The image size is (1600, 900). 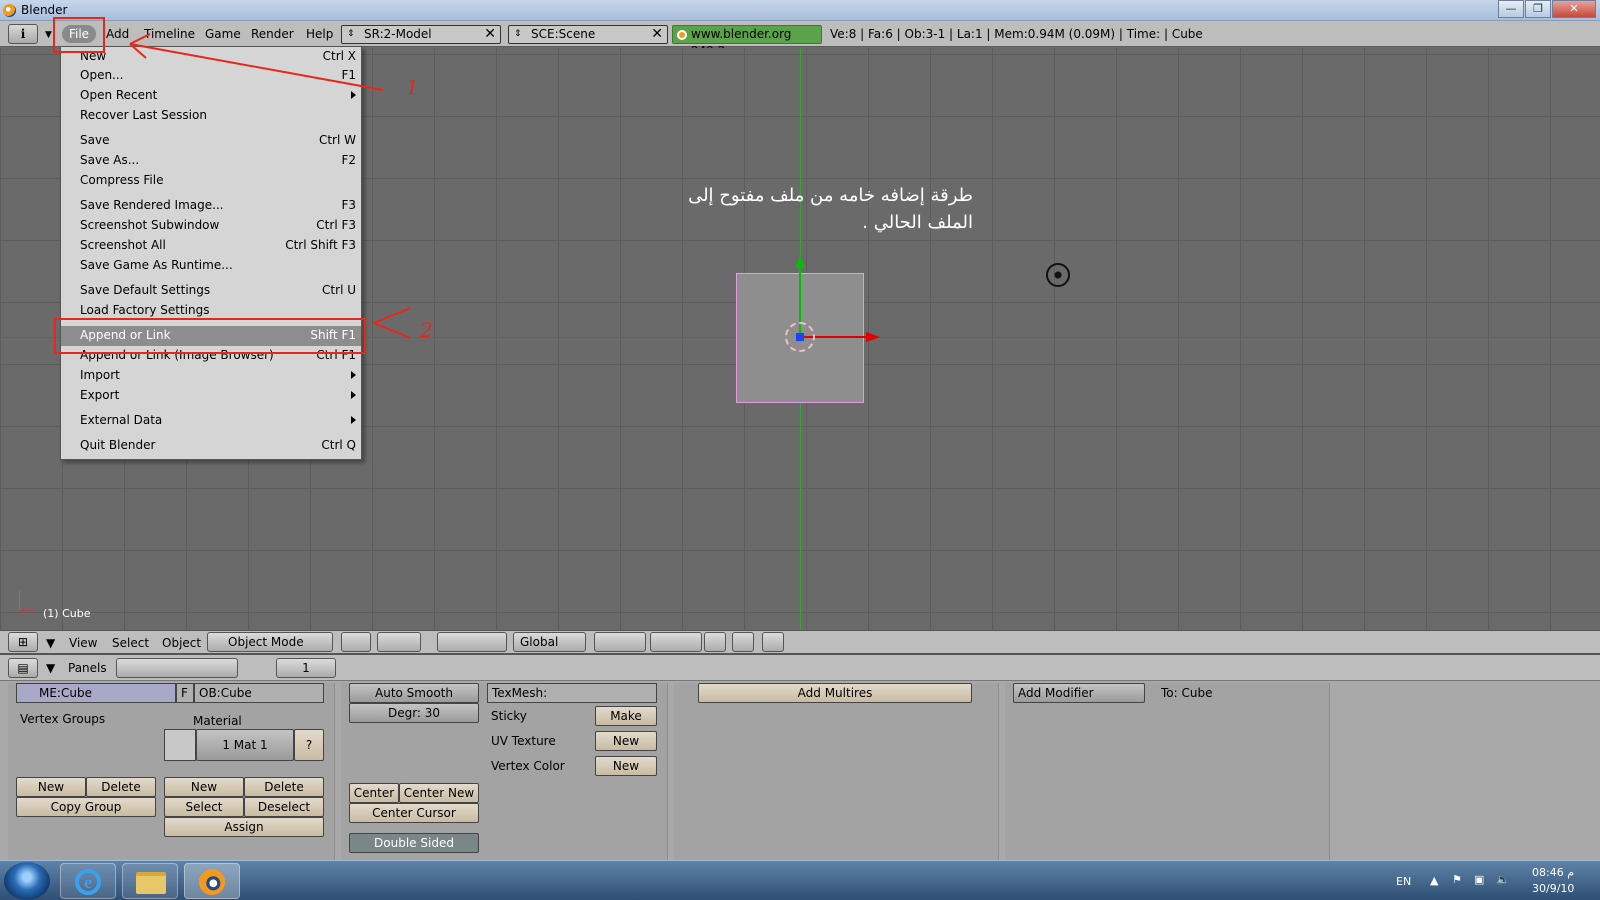 I want to click on language-indicator: EN, so click(x=1403, y=881).